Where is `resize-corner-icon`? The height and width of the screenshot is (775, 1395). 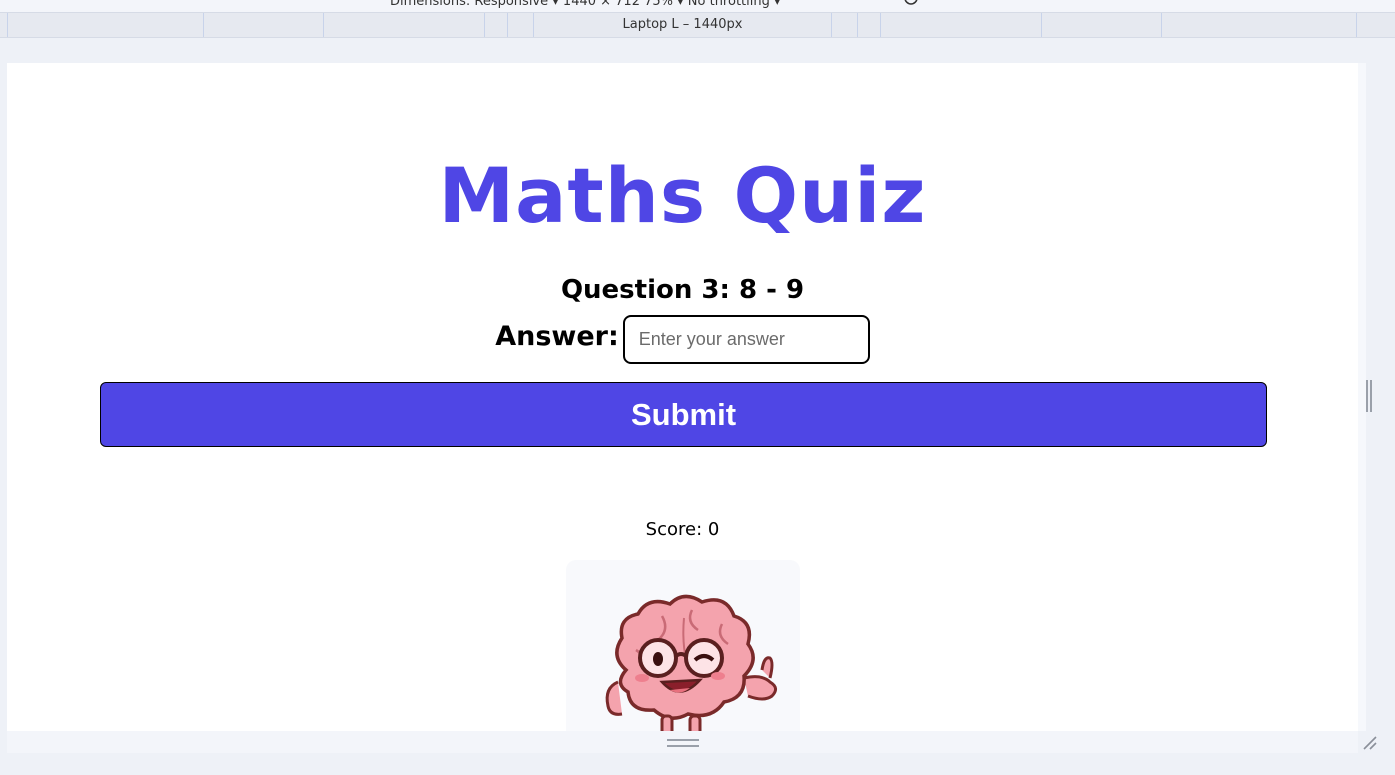
resize-corner-icon is located at coordinates (1370, 743).